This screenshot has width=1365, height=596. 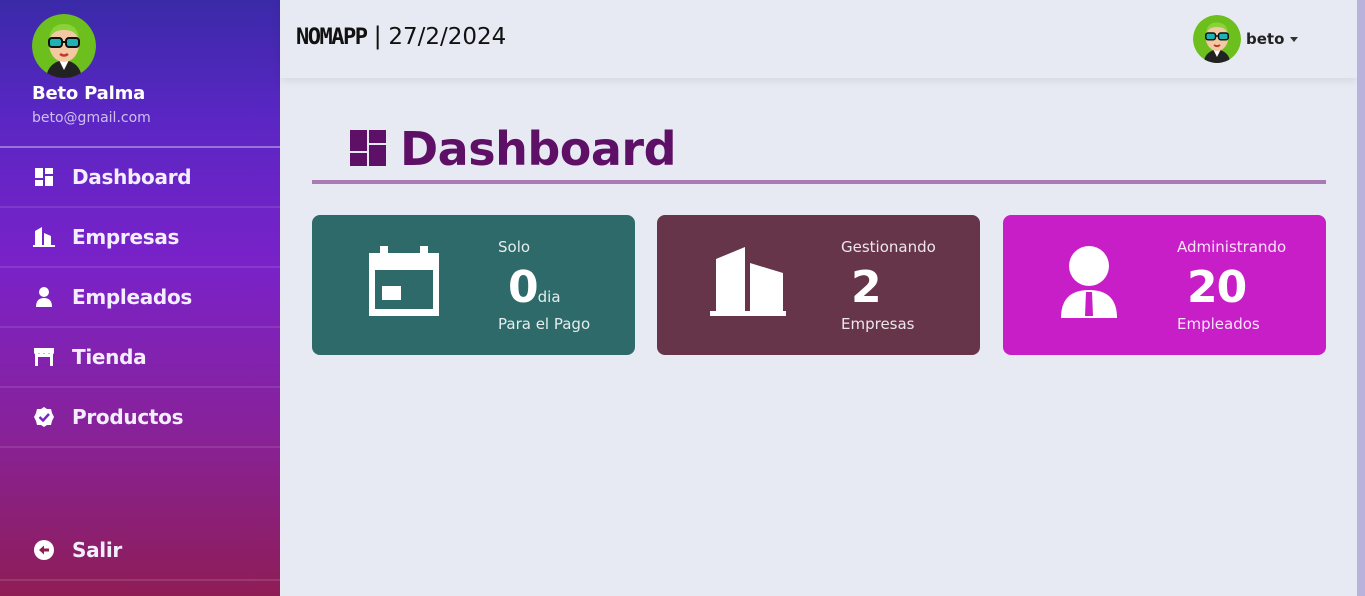 What do you see at coordinates (44, 550) in the screenshot?
I see `logout-icon` at bounding box center [44, 550].